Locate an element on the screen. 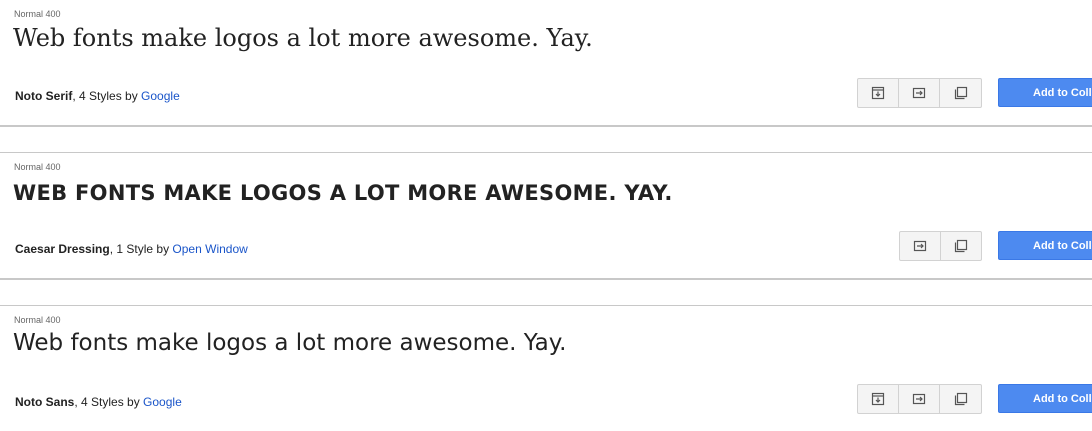 This screenshot has height=431, width=1092. font-name: Caesar Dressing is located at coordinates (62, 249).